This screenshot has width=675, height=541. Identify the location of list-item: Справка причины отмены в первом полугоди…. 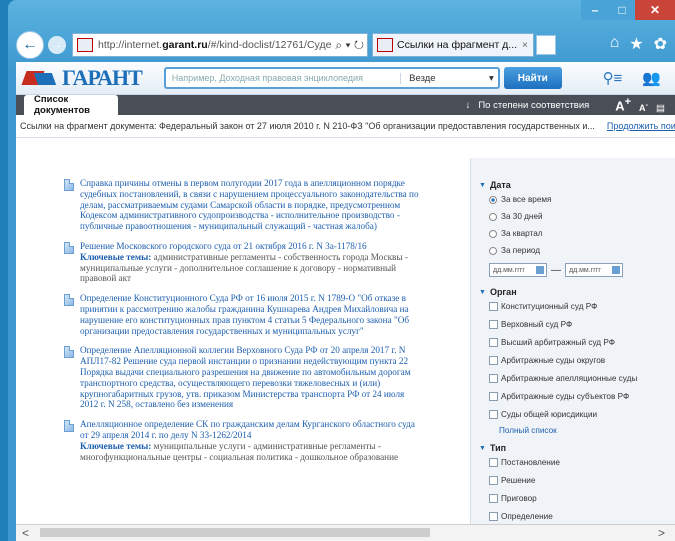
(244, 205).